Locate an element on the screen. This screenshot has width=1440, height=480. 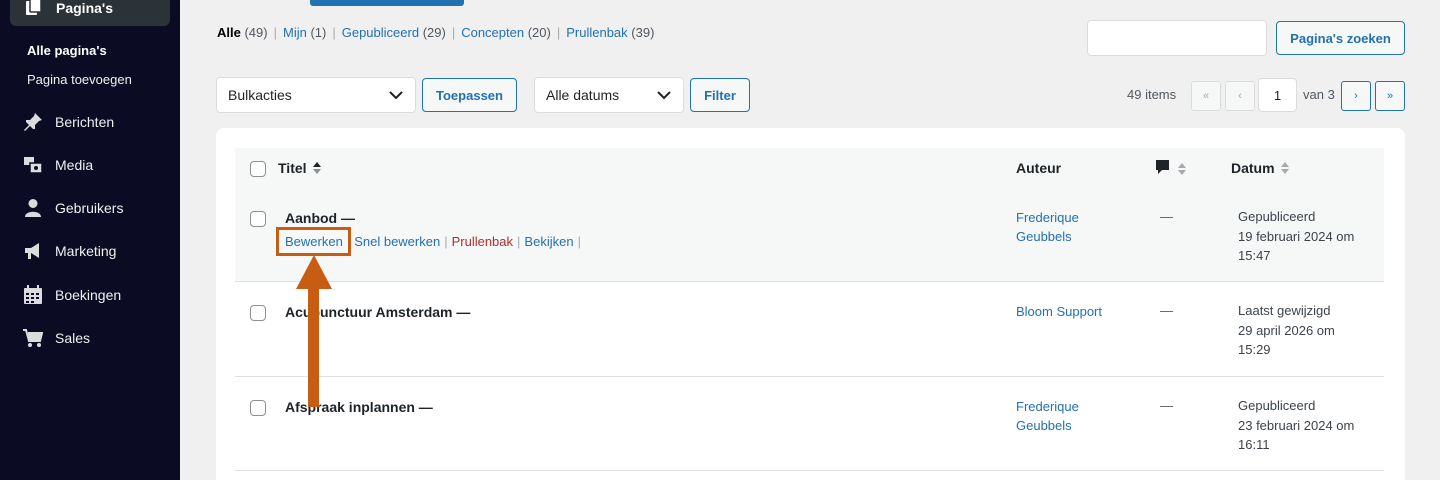
filter-all: Alle is located at coordinates (229, 32).